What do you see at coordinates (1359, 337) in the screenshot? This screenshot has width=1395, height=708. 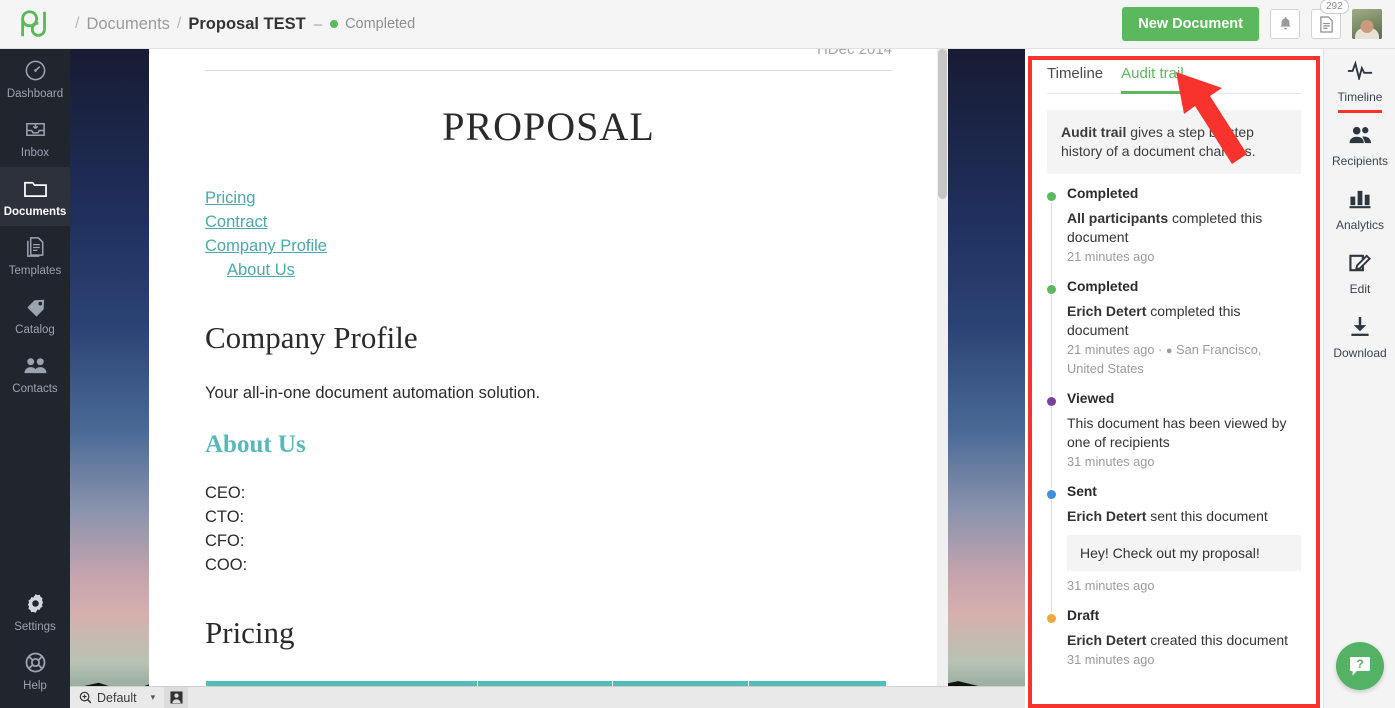 I see `rail-item-download: Download` at bounding box center [1359, 337].